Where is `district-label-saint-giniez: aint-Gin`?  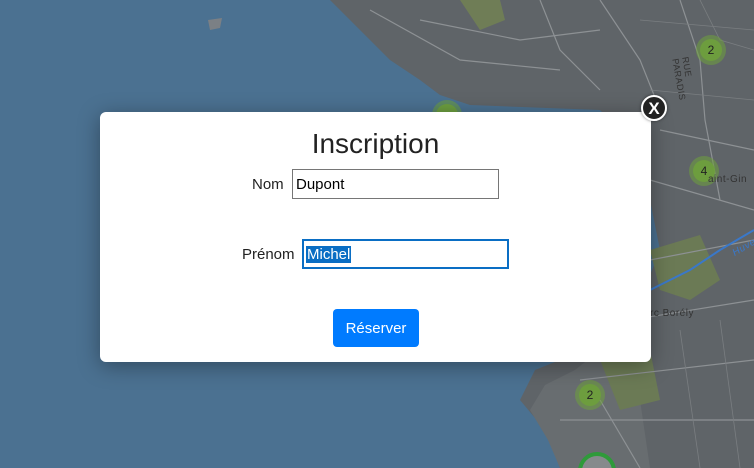 district-label-saint-giniez: aint-Gin is located at coordinates (728, 179).